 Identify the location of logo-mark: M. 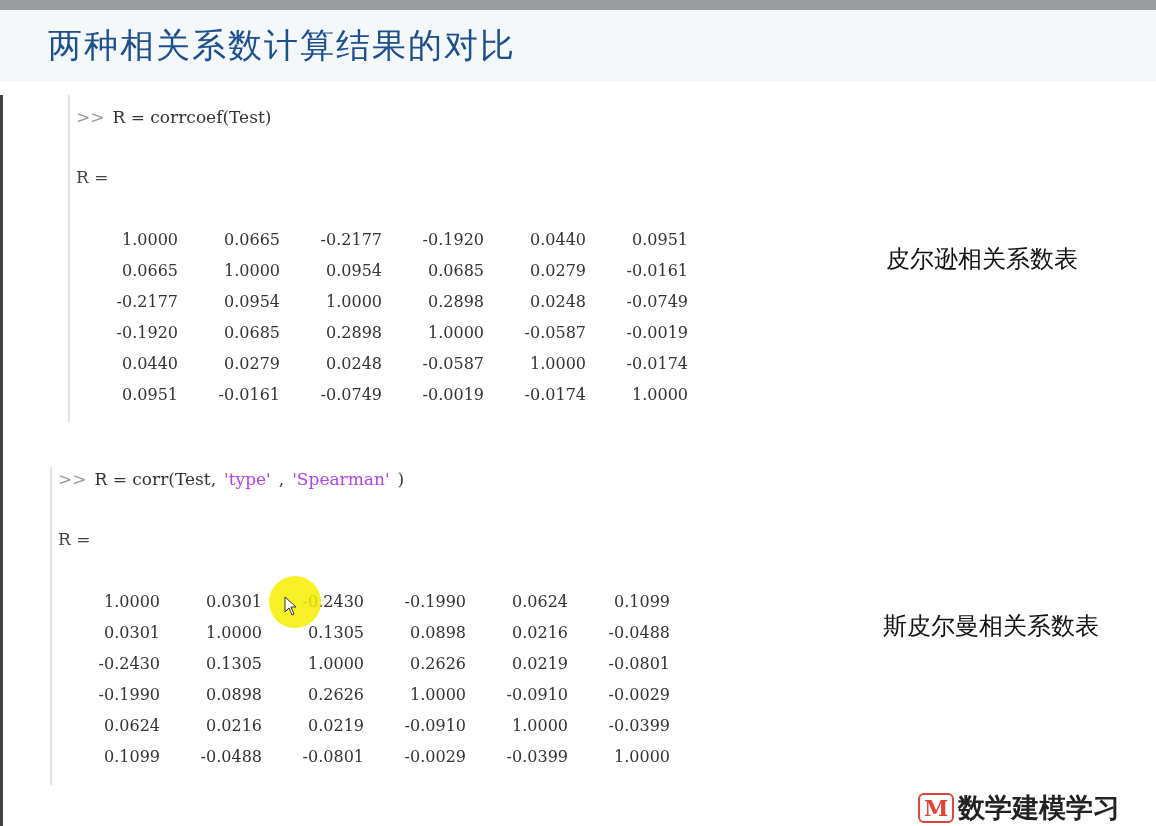
(936, 808).